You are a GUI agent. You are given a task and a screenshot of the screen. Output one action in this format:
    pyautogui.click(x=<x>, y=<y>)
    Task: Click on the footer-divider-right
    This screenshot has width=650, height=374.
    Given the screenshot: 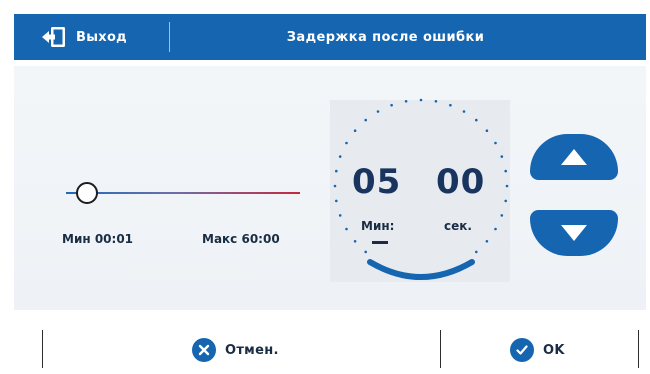 What is the action you would take?
    pyautogui.click(x=638, y=349)
    